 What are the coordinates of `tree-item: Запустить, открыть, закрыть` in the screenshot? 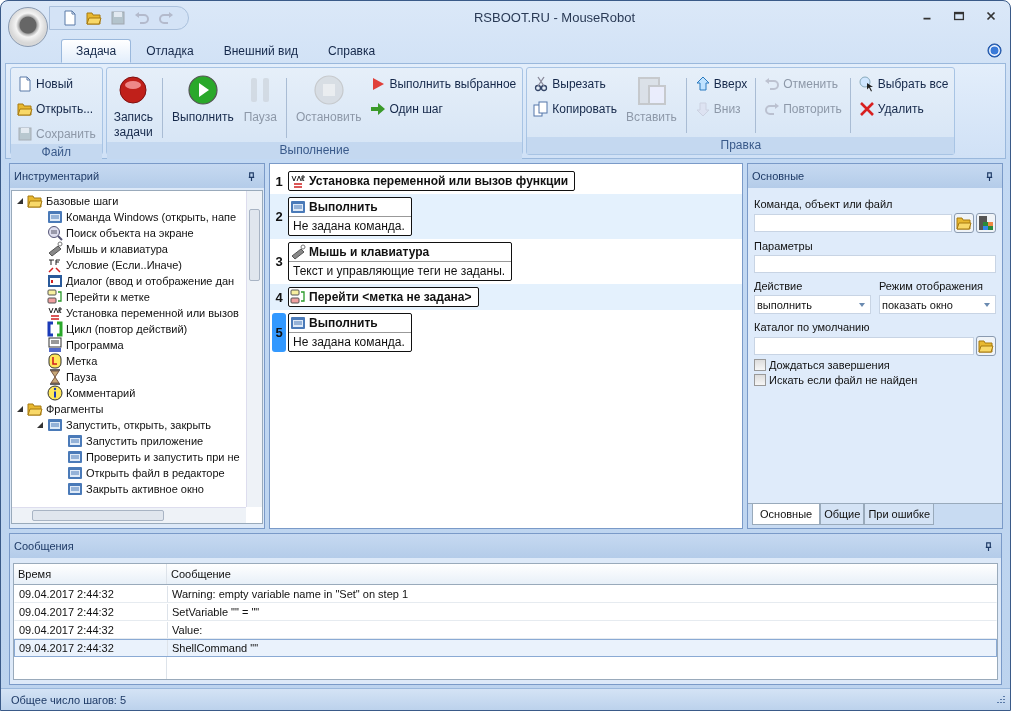 It's located at (139, 425).